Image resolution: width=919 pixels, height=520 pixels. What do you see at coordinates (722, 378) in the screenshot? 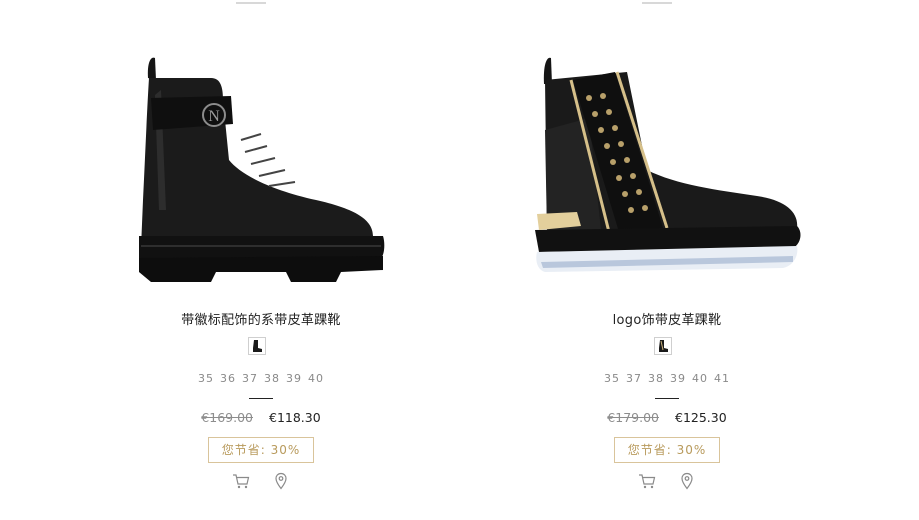
I see `size-option: 41` at bounding box center [722, 378].